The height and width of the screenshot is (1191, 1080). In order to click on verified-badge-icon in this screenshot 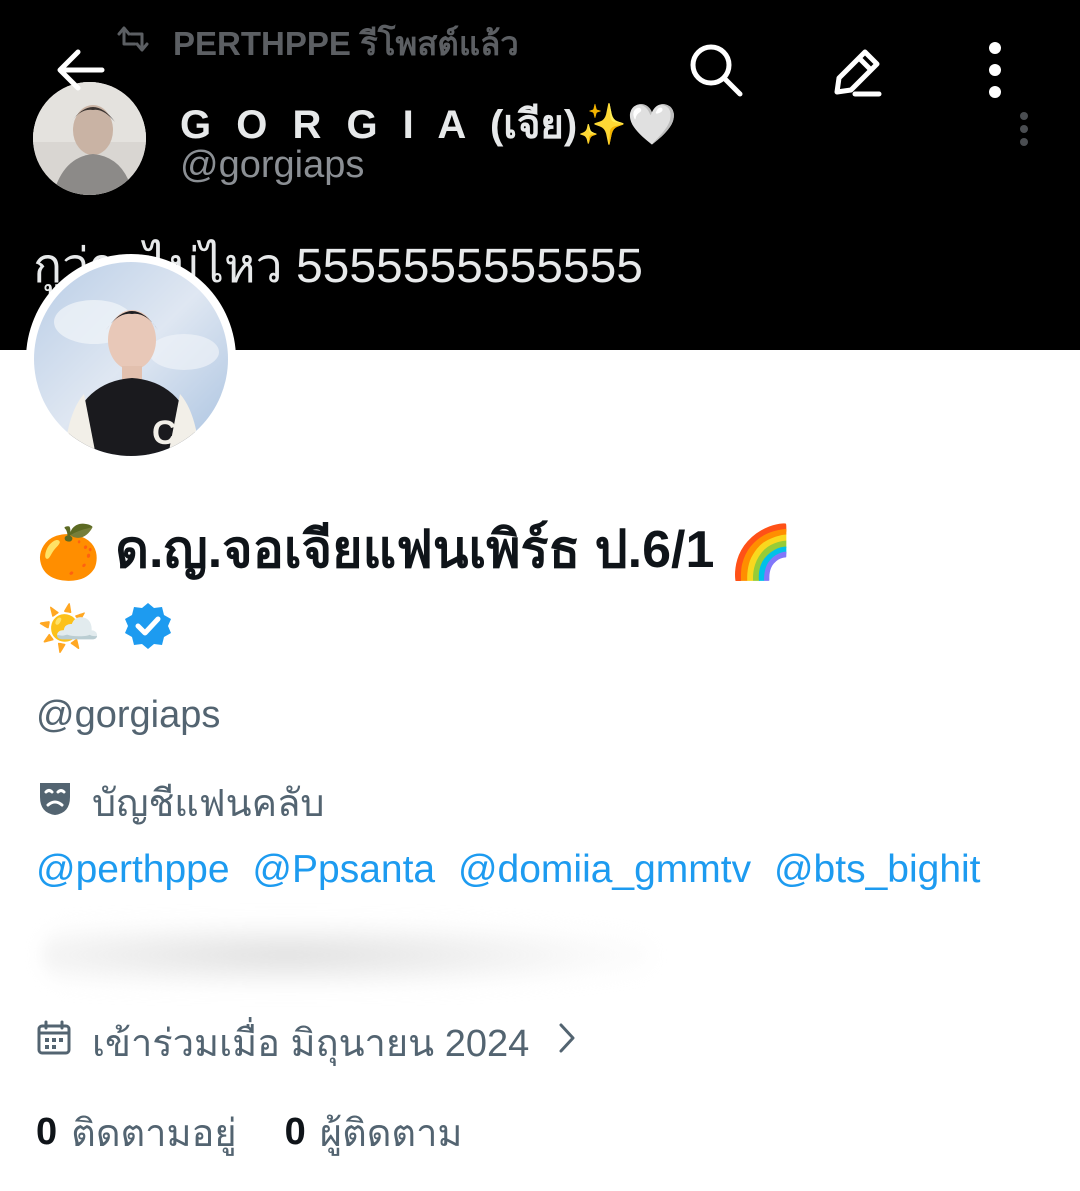, I will do `click(148, 628)`.